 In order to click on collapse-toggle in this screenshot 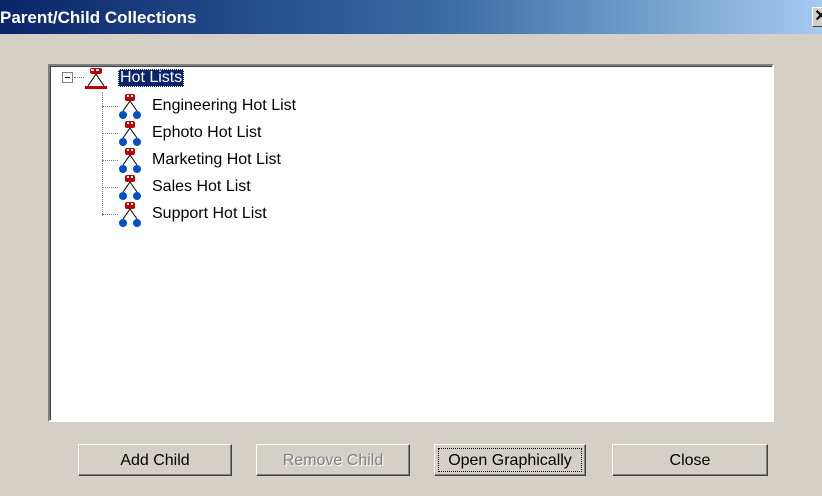, I will do `click(67, 77)`.